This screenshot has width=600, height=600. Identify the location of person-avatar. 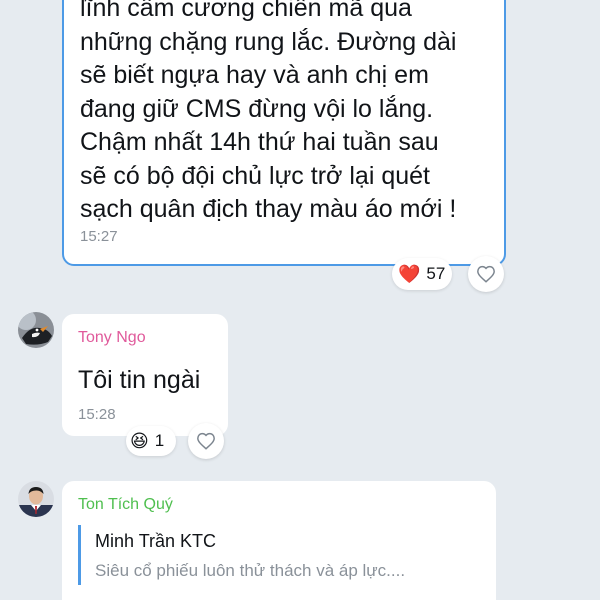
(36, 499).